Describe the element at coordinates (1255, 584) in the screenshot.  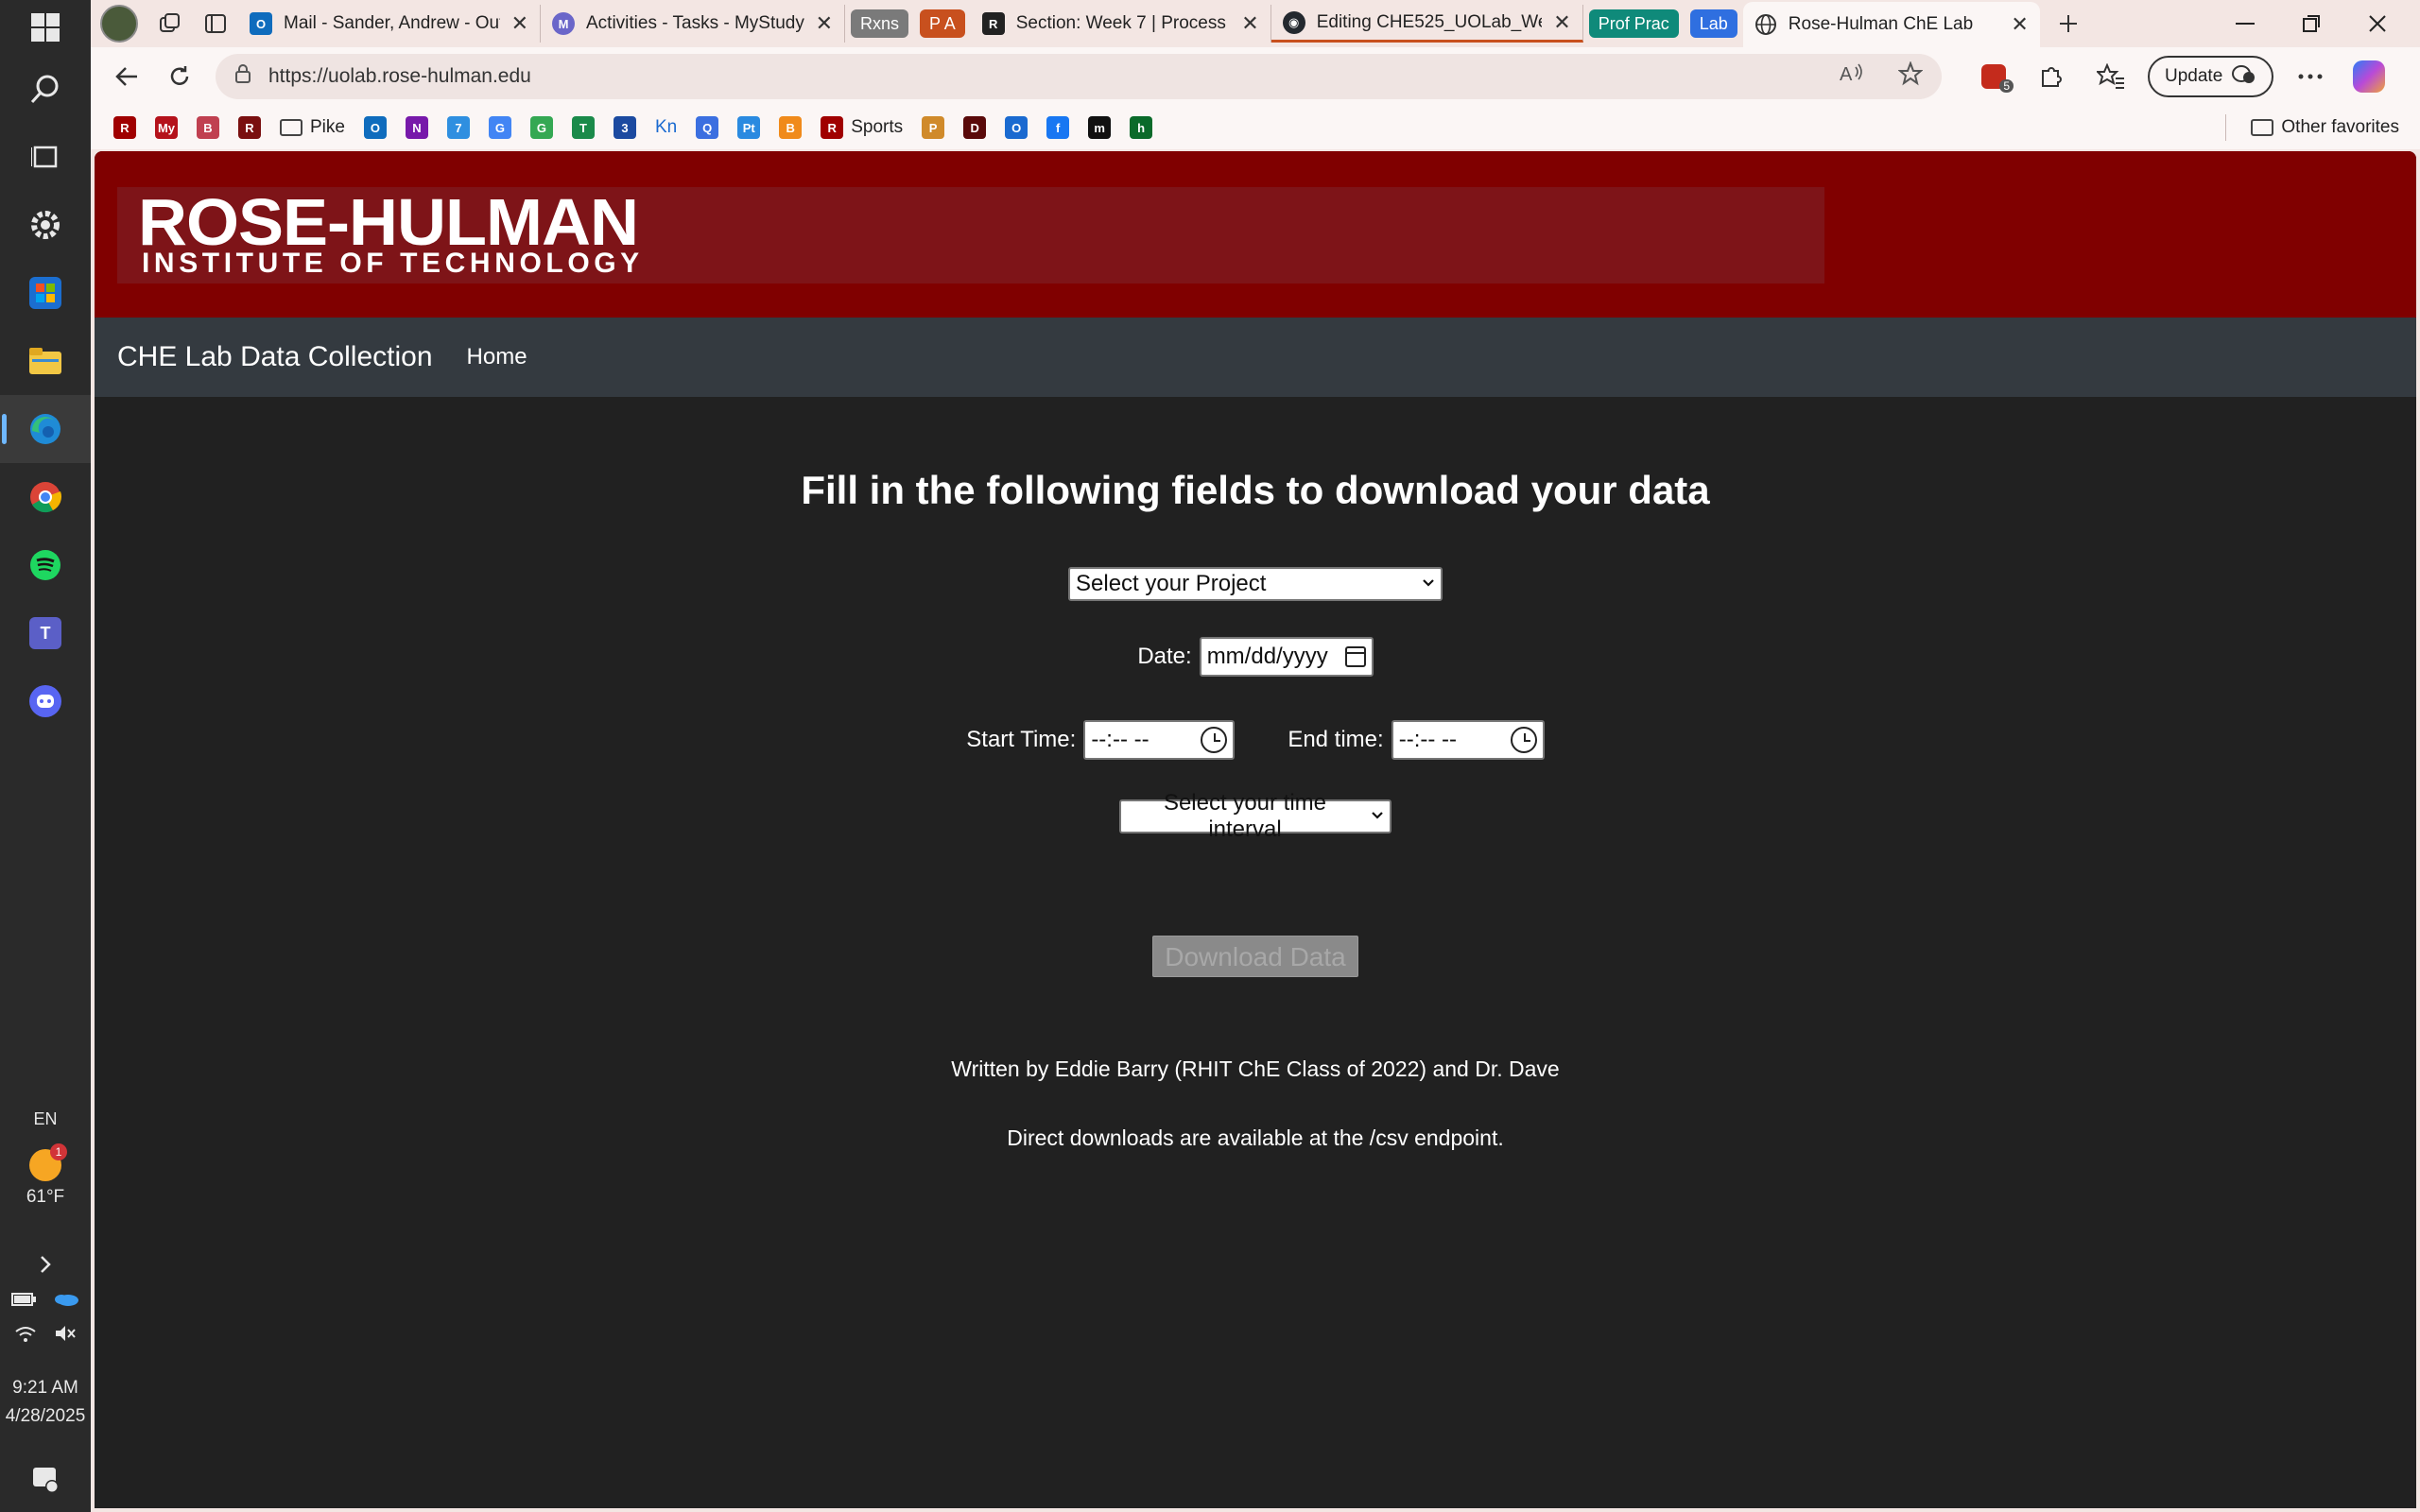
I see `project-select: Select your Project` at that location.